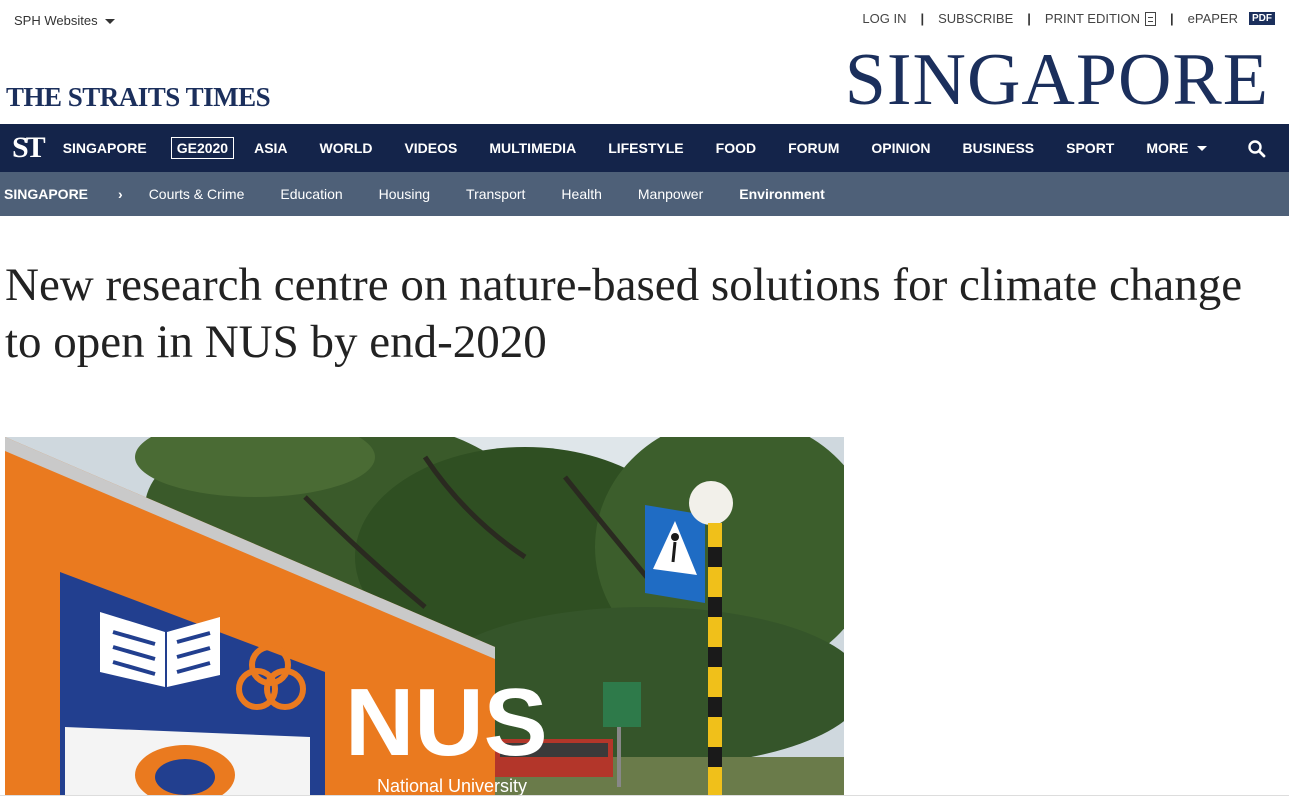  What do you see at coordinates (1262, 18) in the screenshot?
I see `pdf-badge: PDF` at bounding box center [1262, 18].